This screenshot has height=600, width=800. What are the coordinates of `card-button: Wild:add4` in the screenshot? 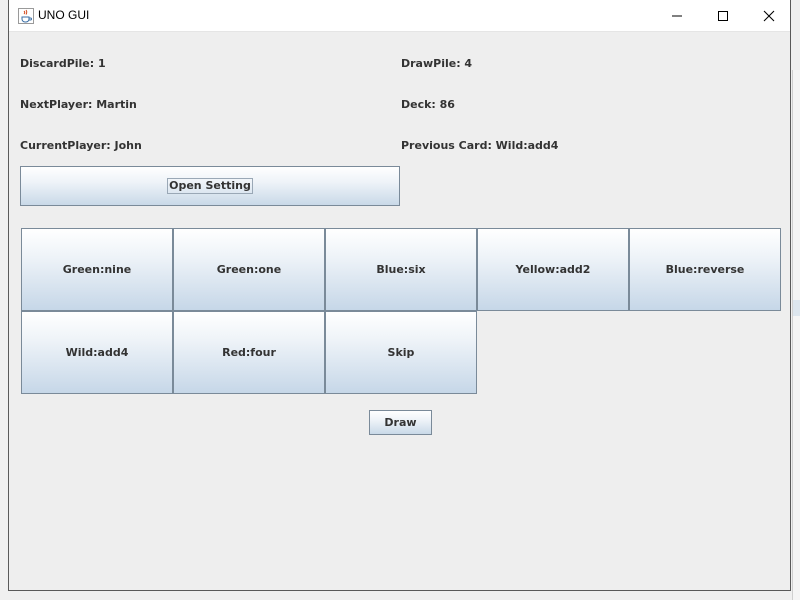 It's located at (97, 352).